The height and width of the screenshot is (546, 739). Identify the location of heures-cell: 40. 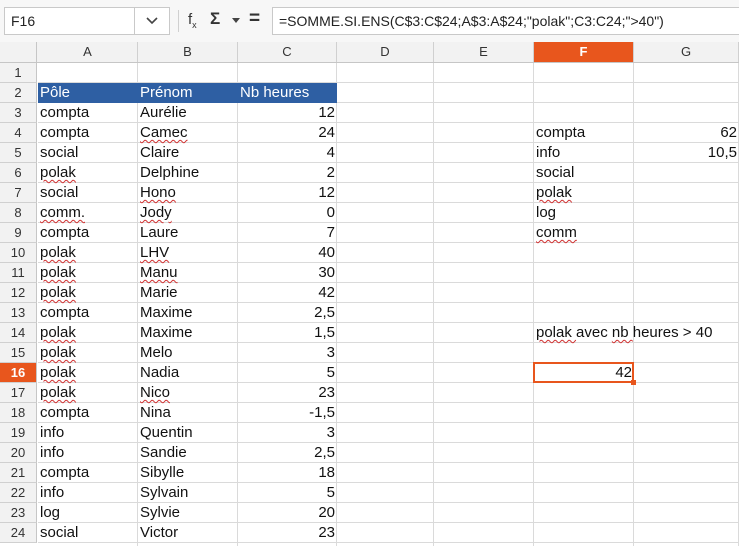
(287, 253).